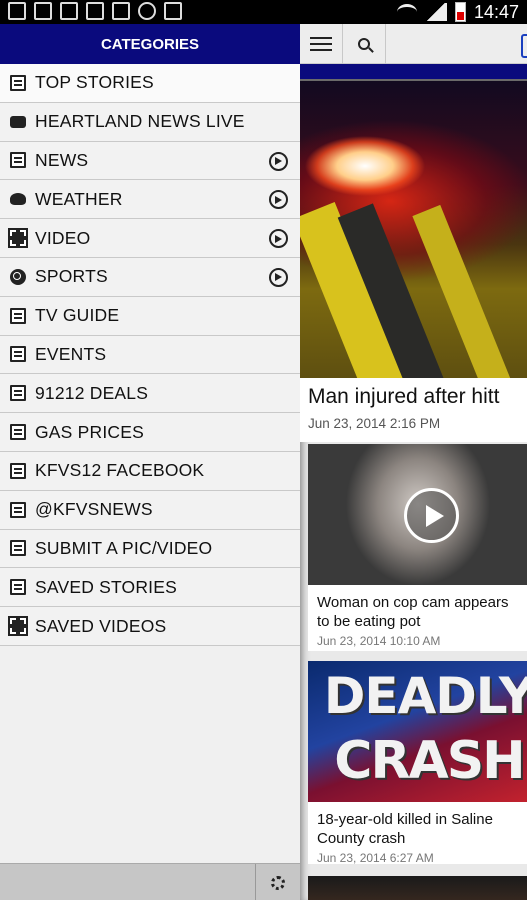 Image resolution: width=527 pixels, height=900 pixels. What do you see at coordinates (413, 397) in the screenshot?
I see `hero-headline: Man injured after hitt` at bounding box center [413, 397].